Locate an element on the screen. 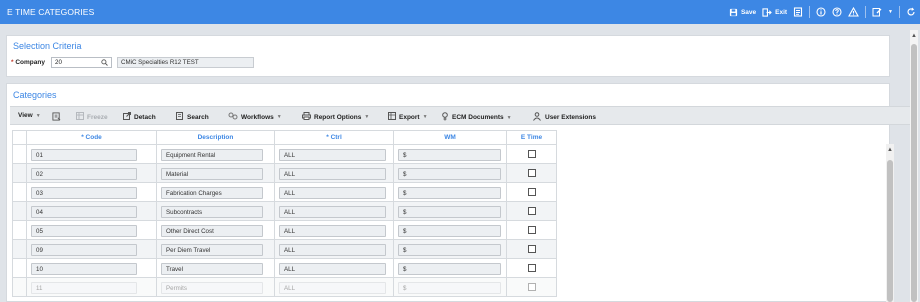 The height and width of the screenshot is (302, 920). code-field: 01 is located at coordinates (84, 155).